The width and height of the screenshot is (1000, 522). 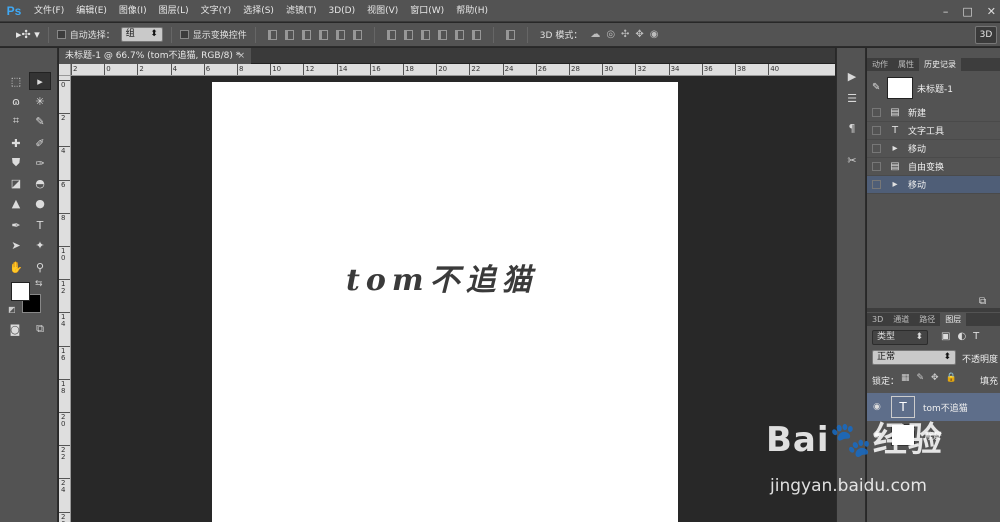 I want to click on menu-type: 文字(Y), so click(x=216, y=11).